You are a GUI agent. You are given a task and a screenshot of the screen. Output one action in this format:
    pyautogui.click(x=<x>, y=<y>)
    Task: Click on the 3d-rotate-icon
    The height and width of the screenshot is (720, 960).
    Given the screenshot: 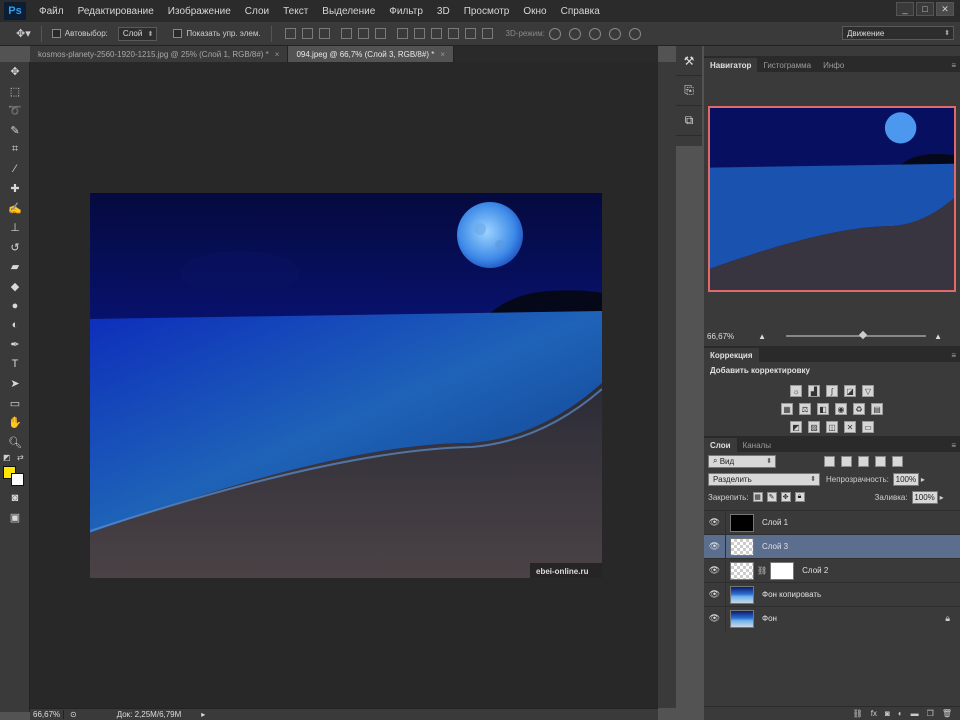 What is the action you would take?
    pyautogui.click(x=554, y=33)
    